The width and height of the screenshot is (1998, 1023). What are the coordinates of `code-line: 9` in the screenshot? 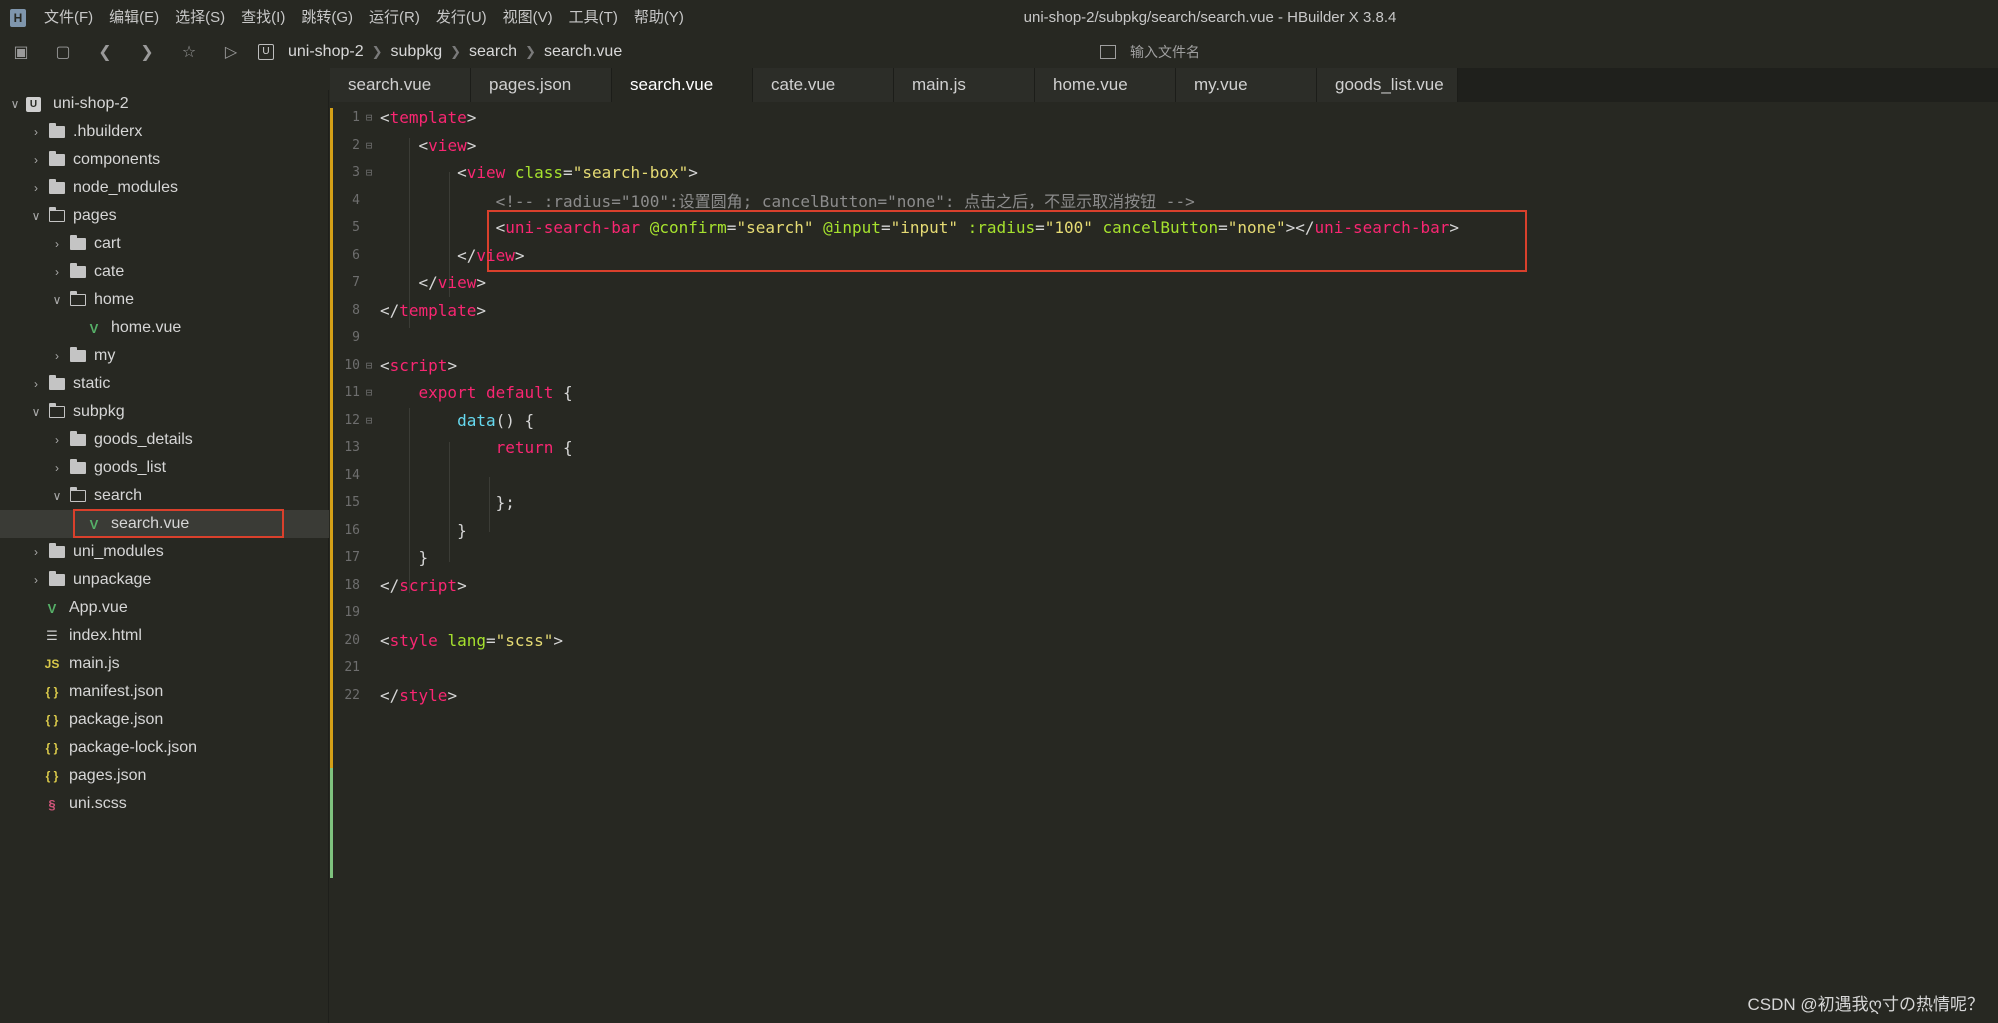 It's located at (1164, 338).